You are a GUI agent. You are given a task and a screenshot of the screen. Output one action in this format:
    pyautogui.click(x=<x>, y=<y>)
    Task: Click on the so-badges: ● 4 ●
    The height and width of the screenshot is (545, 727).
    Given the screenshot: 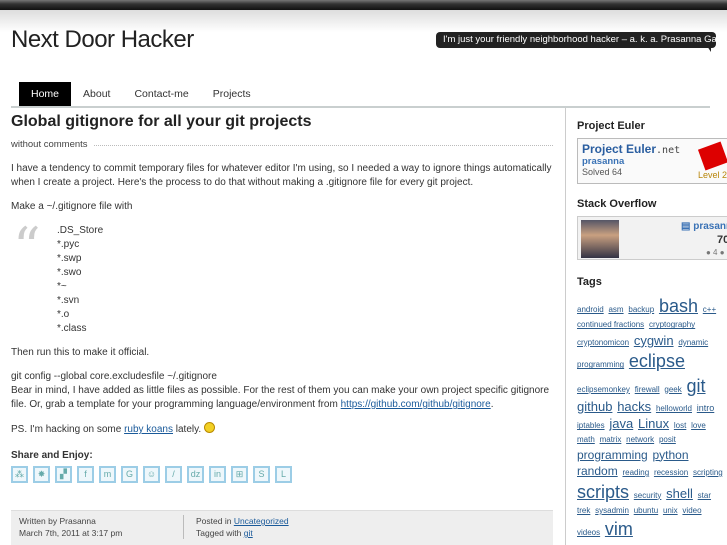 What is the action you would take?
    pyautogui.click(x=715, y=252)
    